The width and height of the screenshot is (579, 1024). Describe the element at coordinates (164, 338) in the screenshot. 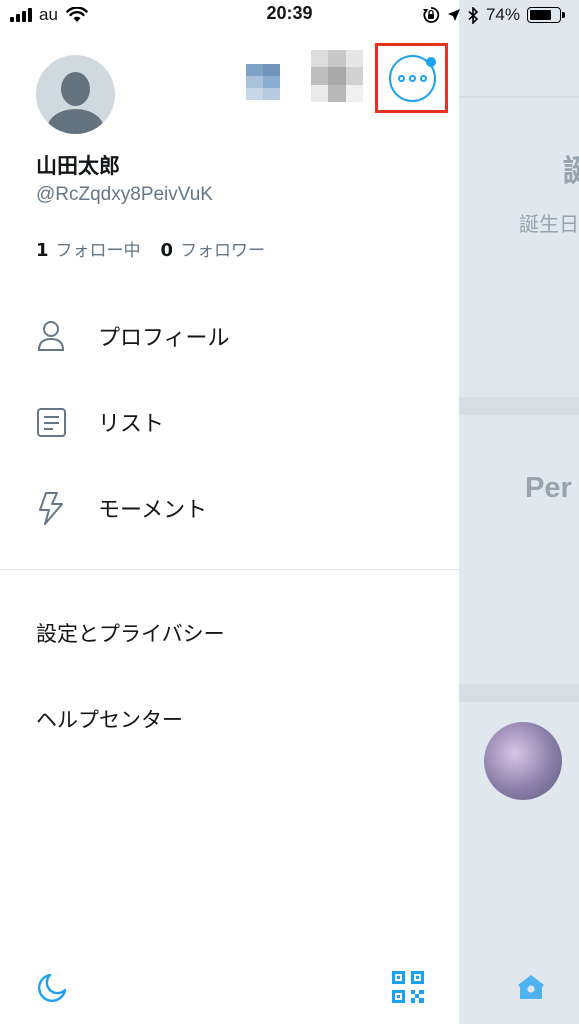

I see `menu-item-label: プロフィール` at that location.